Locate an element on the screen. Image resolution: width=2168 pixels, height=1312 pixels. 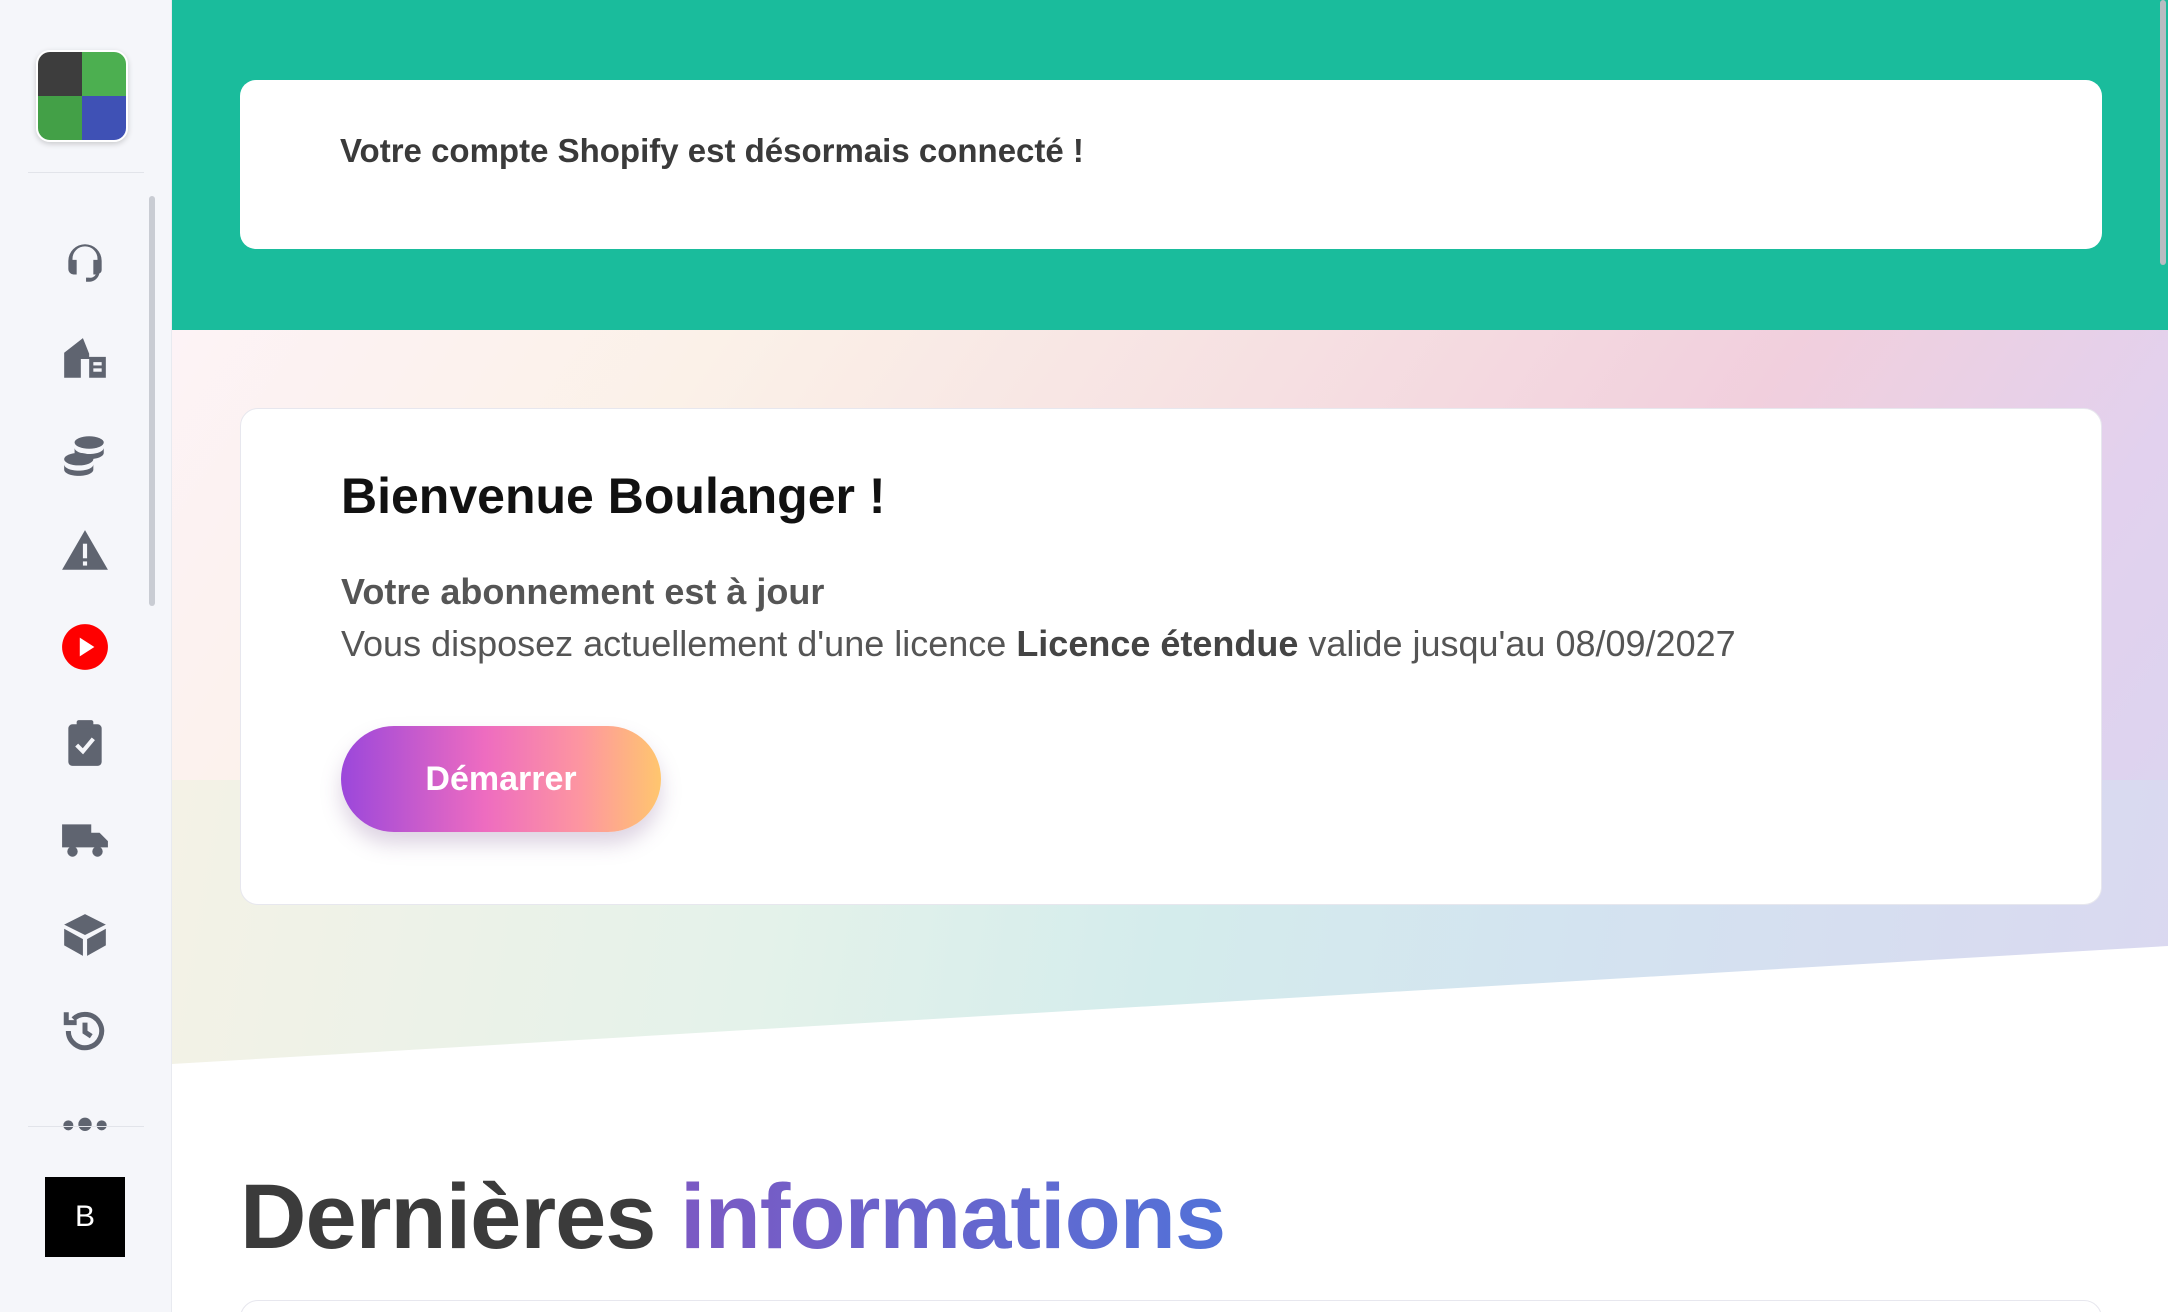
store-icon is located at coordinates (85, 358).